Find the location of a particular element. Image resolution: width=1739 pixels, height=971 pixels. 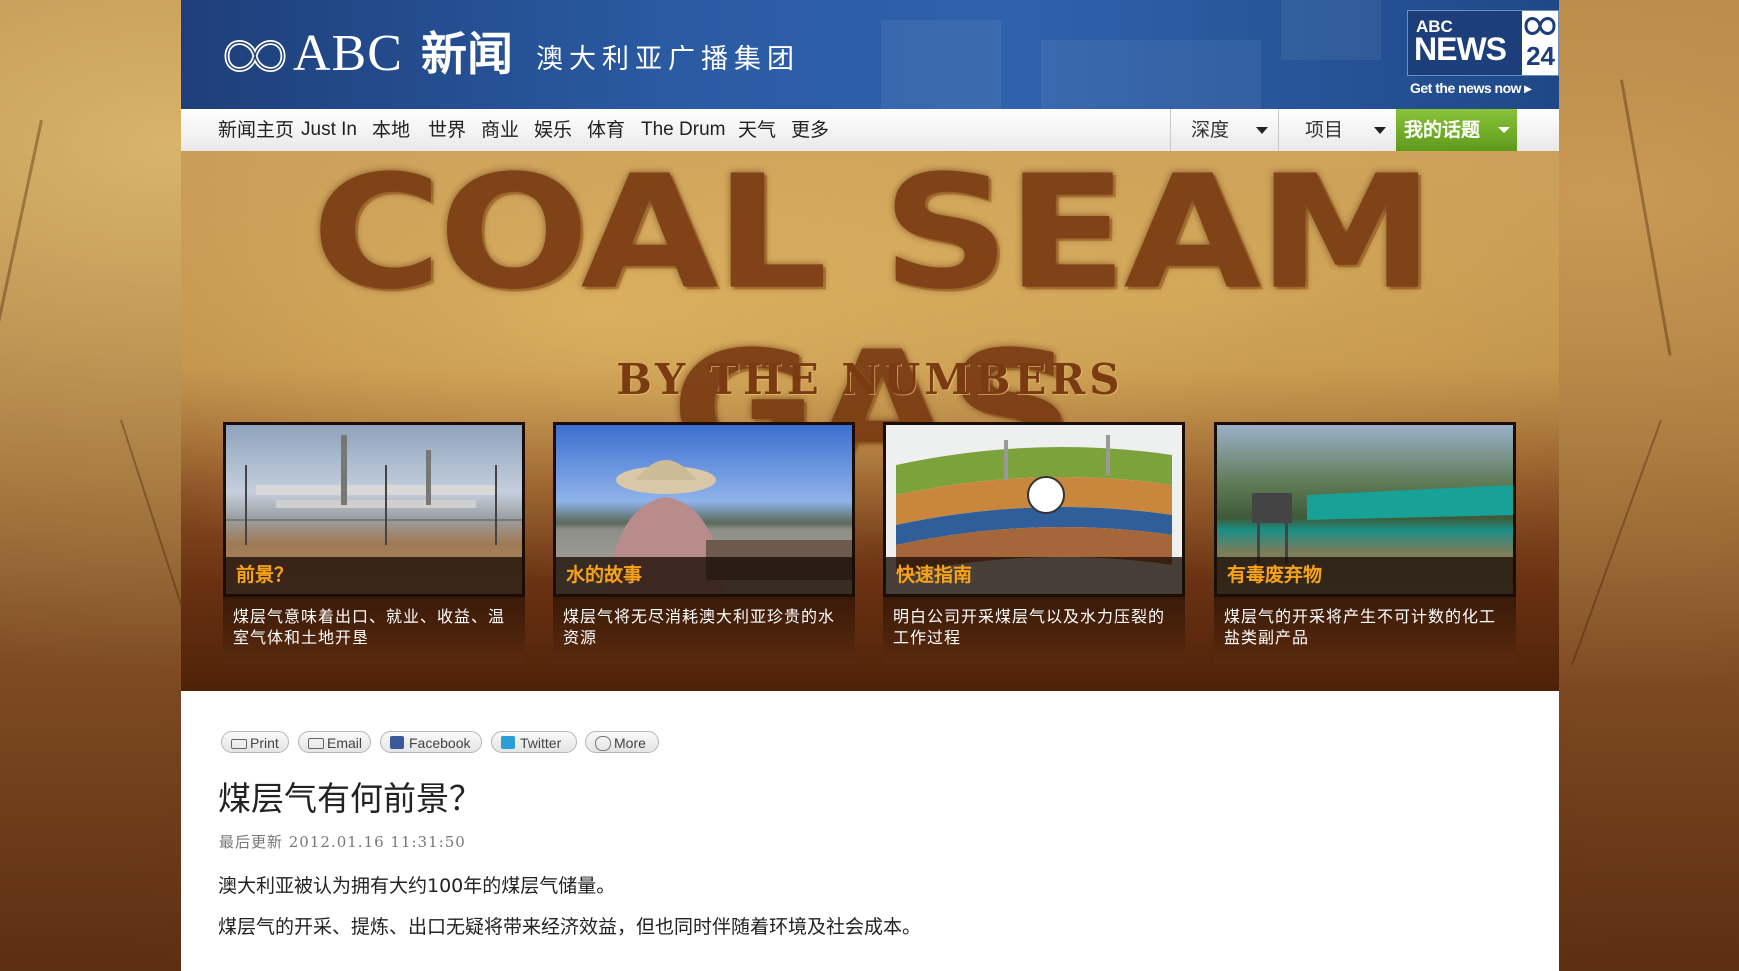

nav-entertainment: 娱乐 is located at coordinates (553, 130).